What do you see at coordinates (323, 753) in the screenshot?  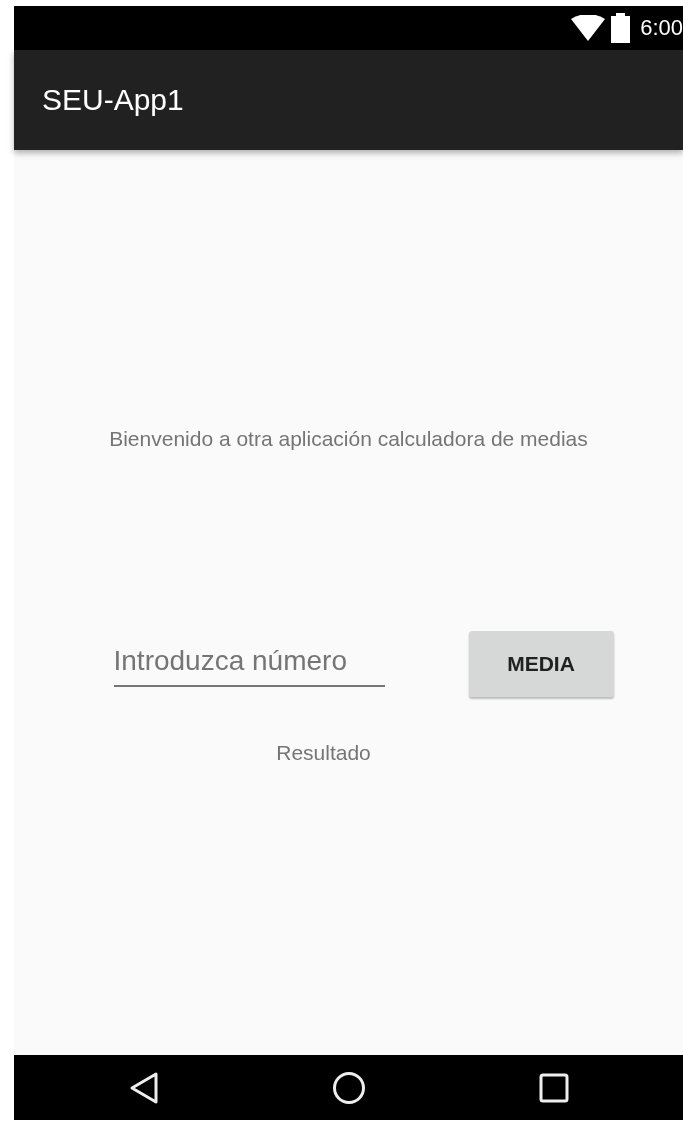 I see `result-text: Resultado` at bounding box center [323, 753].